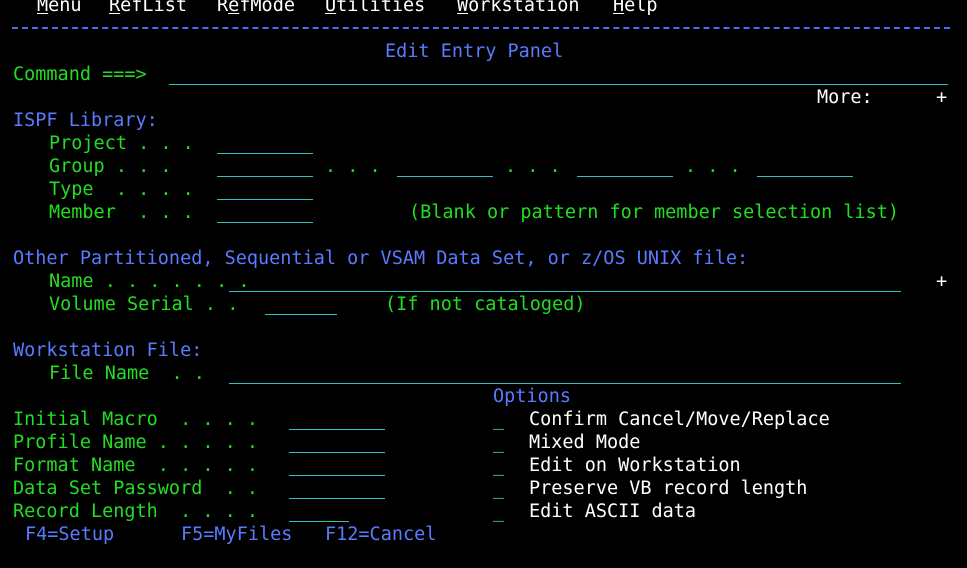  I want to click on workstation-file-heading: Workstation File:, so click(108, 350).